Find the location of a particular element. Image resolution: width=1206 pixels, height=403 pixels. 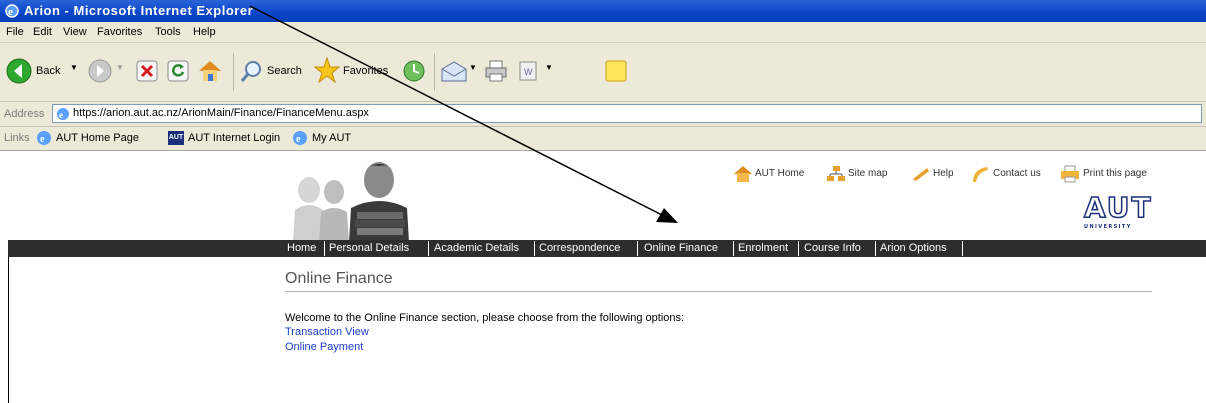

forward-dropdown-icon: ▼ is located at coordinates (120, 67).